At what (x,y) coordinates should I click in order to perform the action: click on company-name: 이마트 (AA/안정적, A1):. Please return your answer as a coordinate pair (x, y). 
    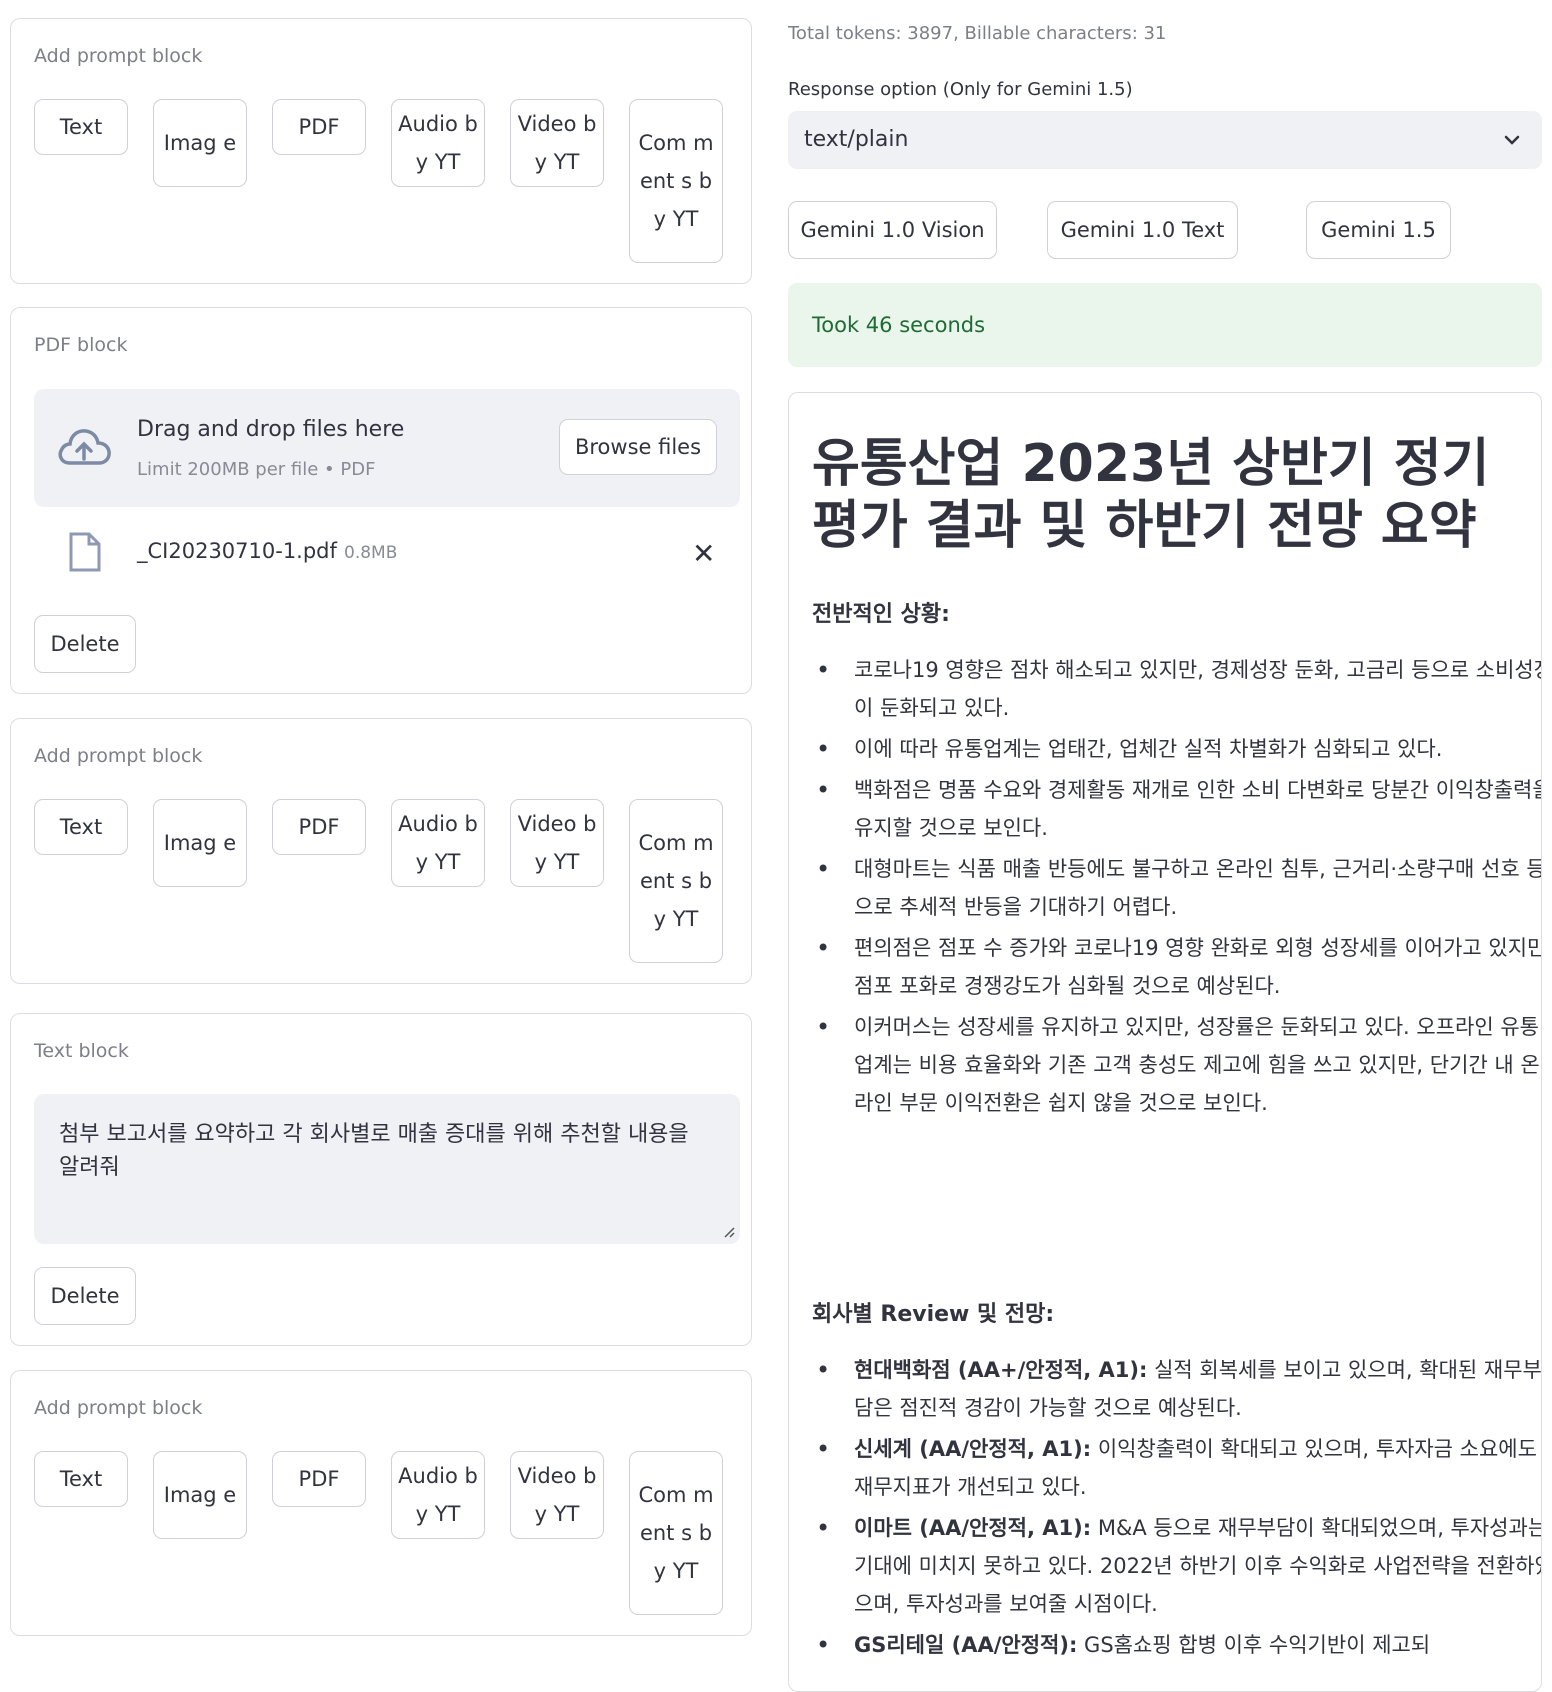
    Looking at the image, I should click on (973, 1528).